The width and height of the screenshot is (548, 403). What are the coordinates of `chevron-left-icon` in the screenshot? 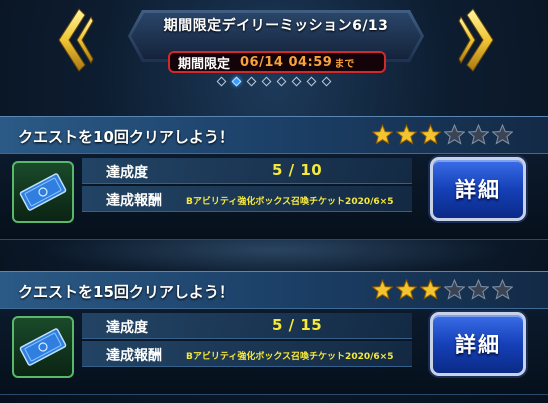 It's located at (76, 40).